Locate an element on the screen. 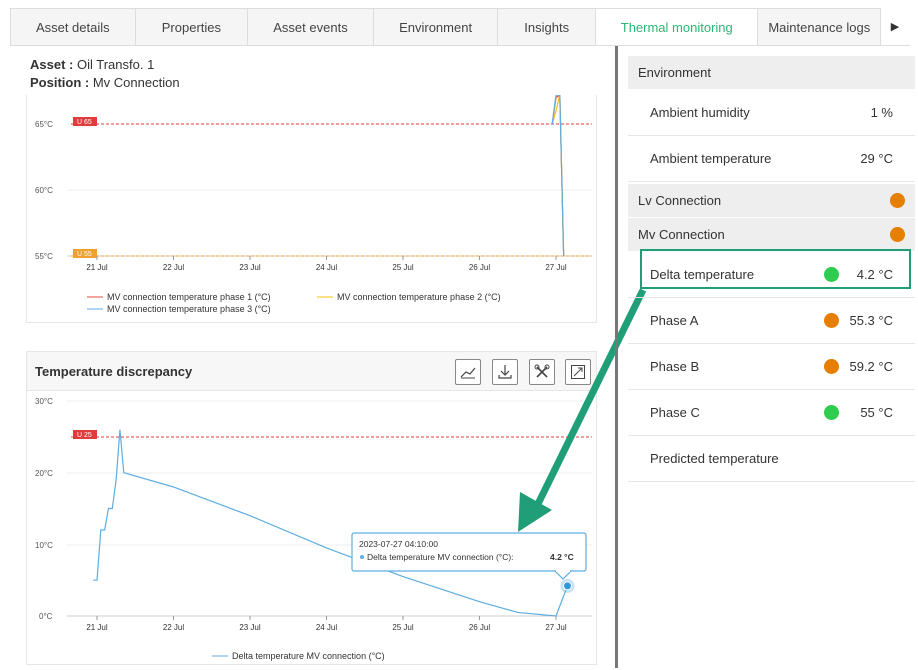  row-value: 29 °C is located at coordinates (876, 158).